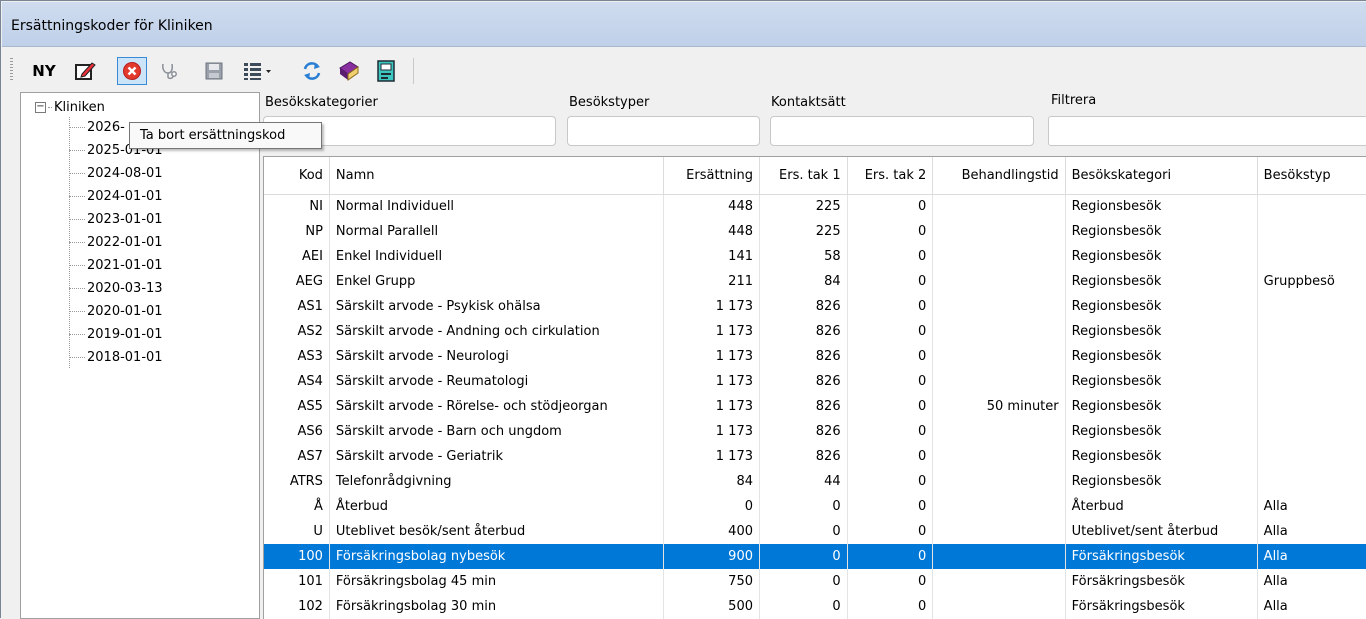  I want to click on list-view-dropdown, so click(258, 71).